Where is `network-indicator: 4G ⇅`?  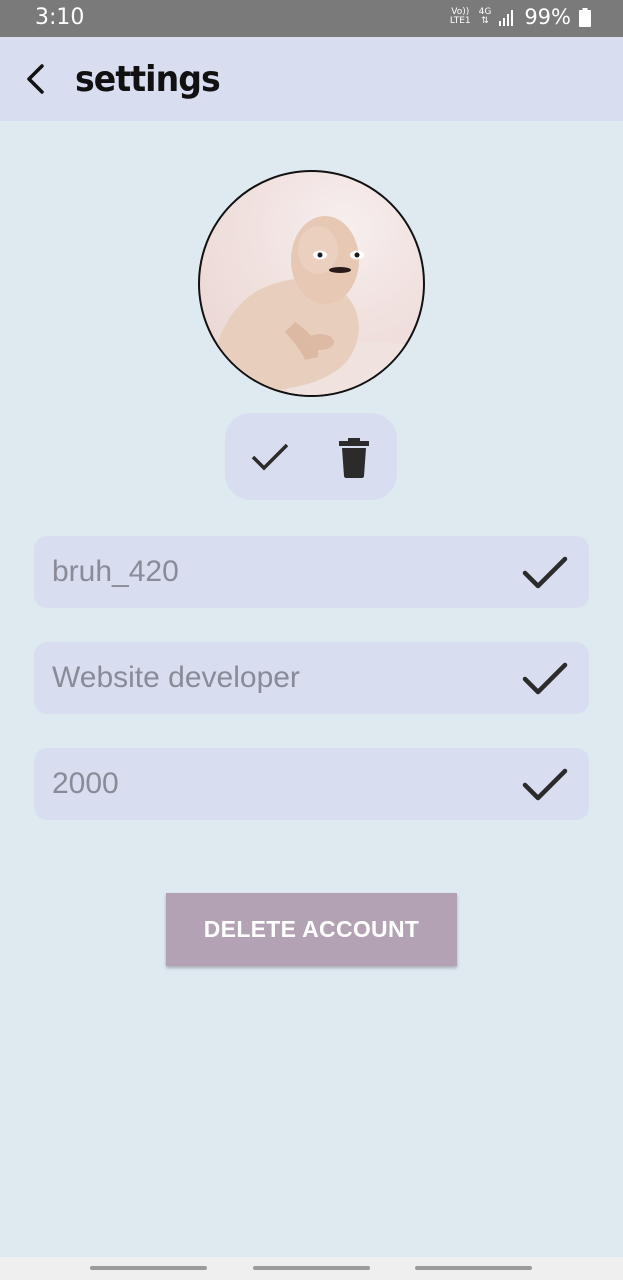 network-indicator: 4G ⇅ is located at coordinates (485, 17).